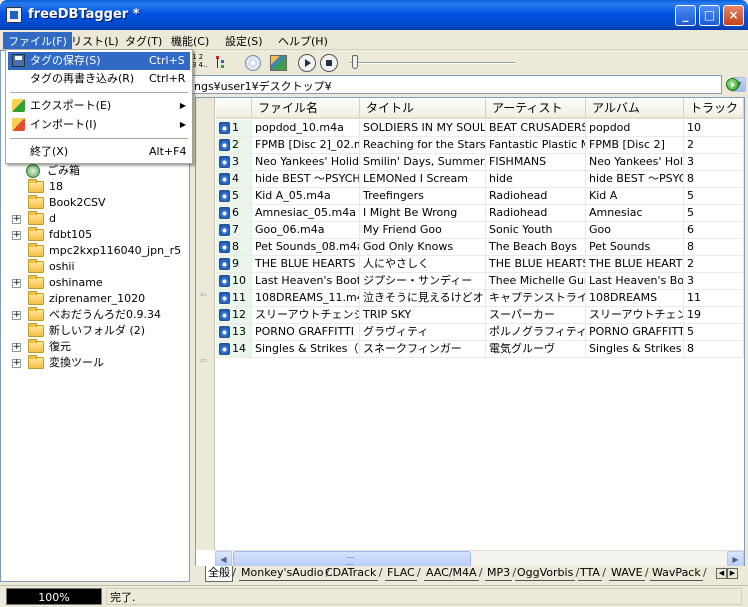 This screenshot has height=607, width=748. Describe the element at coordinates (600, 229) in the screenshot. I see `cell-album-text: Goo` at that location.